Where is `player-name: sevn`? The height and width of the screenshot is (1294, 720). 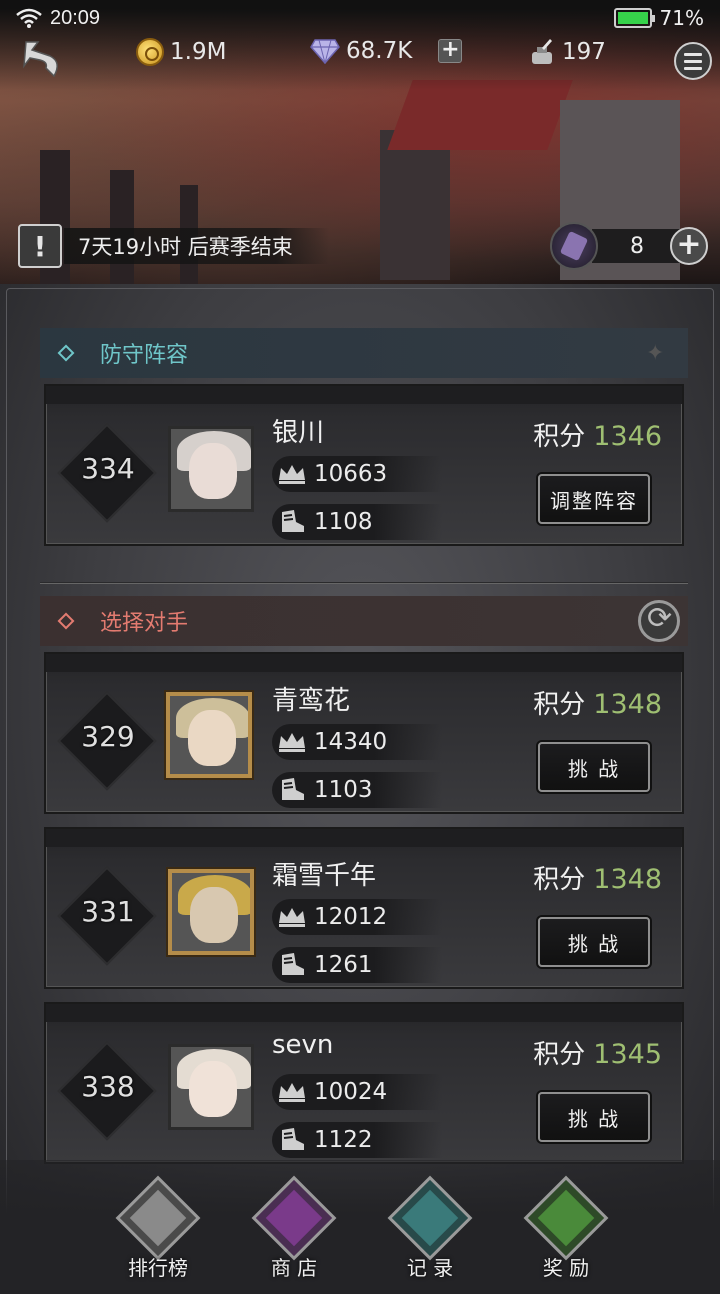
player-name: sevn is located at coordinates (303, 1045).